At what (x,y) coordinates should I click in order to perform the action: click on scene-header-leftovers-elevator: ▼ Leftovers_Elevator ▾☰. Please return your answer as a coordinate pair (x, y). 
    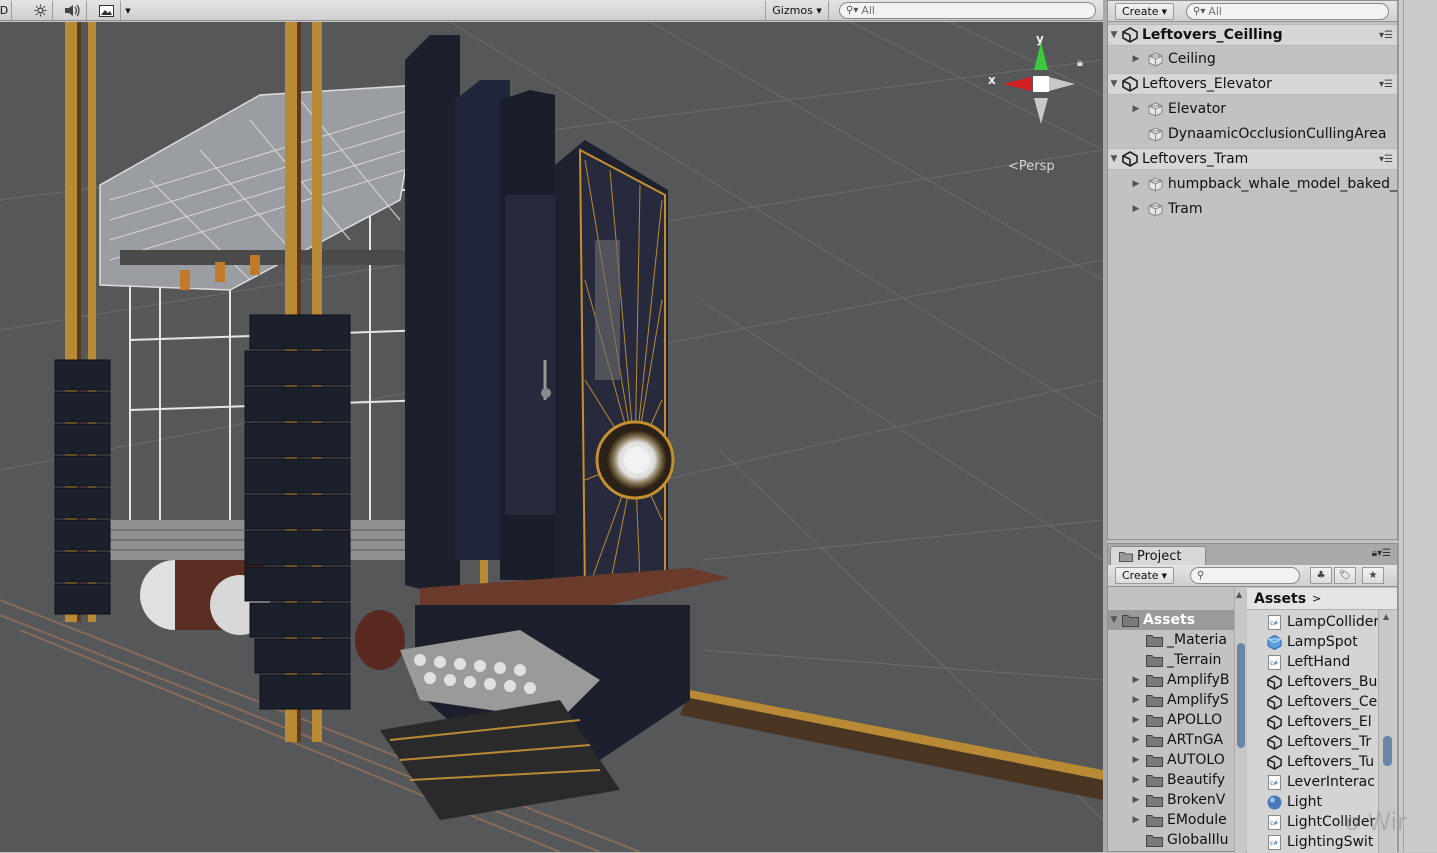
    Looking at the image, I should click on (1252, 84).